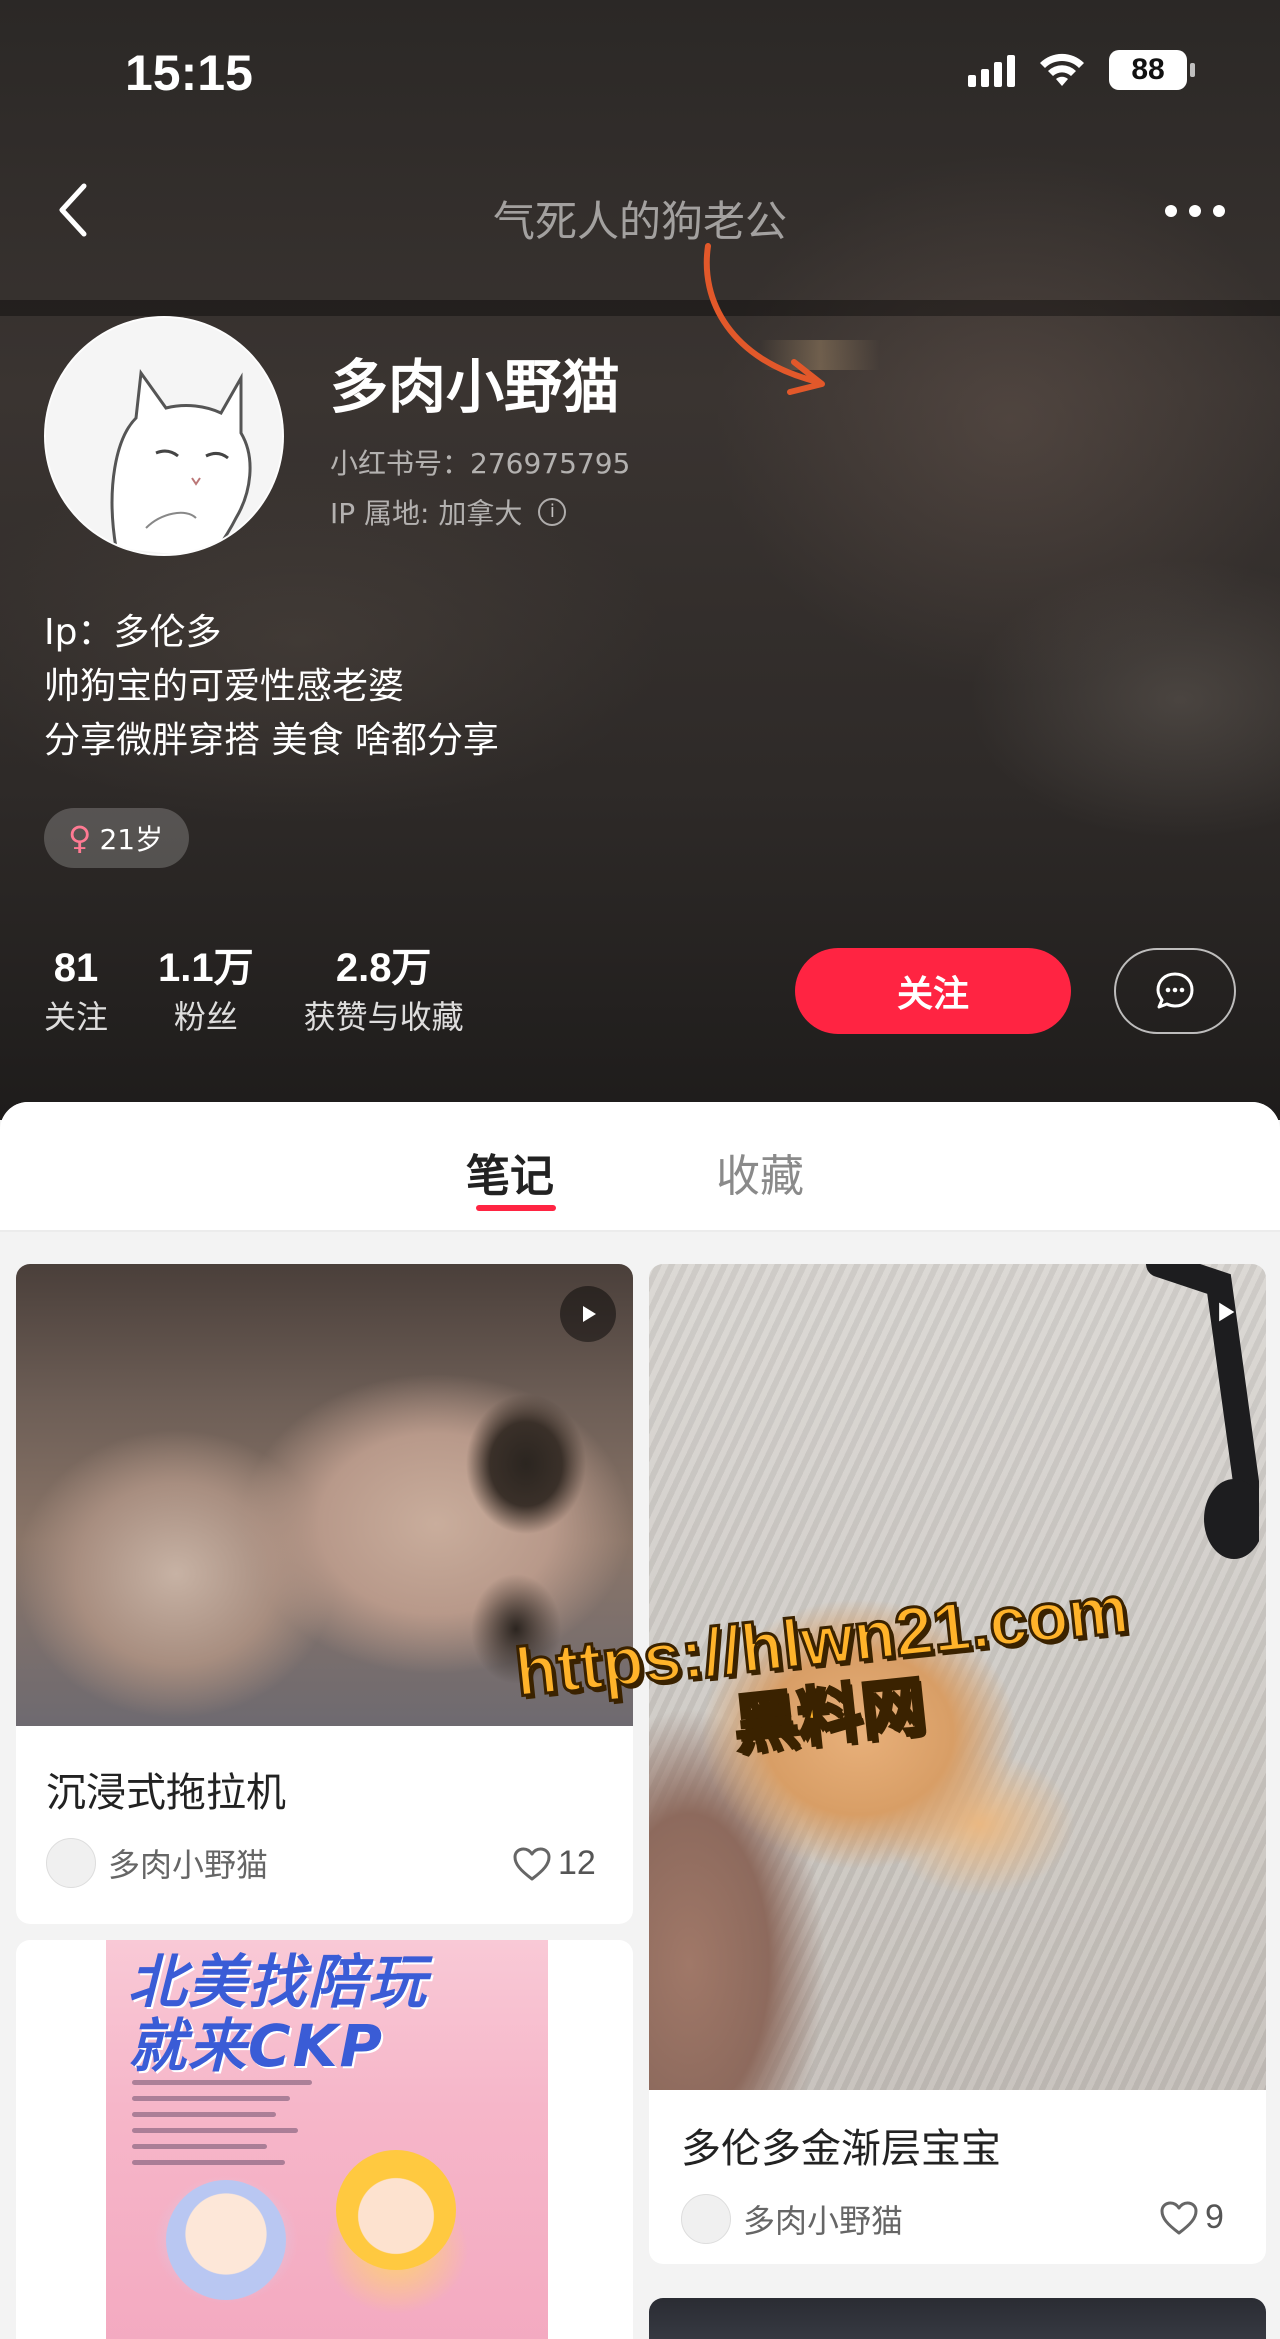 The height and width of the screenshot is (2339, 1280). I want to click on nav-bar: 气死人的狗老公, so click(640, 210).